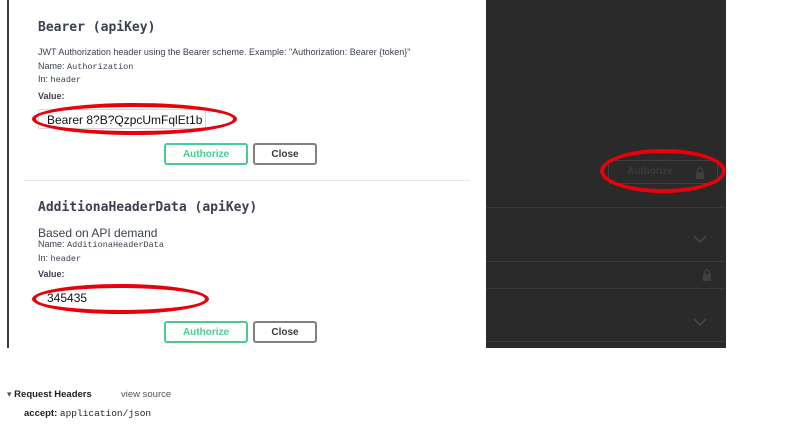 The image size is (807, 424). I want to click on header-entry-name: accept:, so click(41, 413).